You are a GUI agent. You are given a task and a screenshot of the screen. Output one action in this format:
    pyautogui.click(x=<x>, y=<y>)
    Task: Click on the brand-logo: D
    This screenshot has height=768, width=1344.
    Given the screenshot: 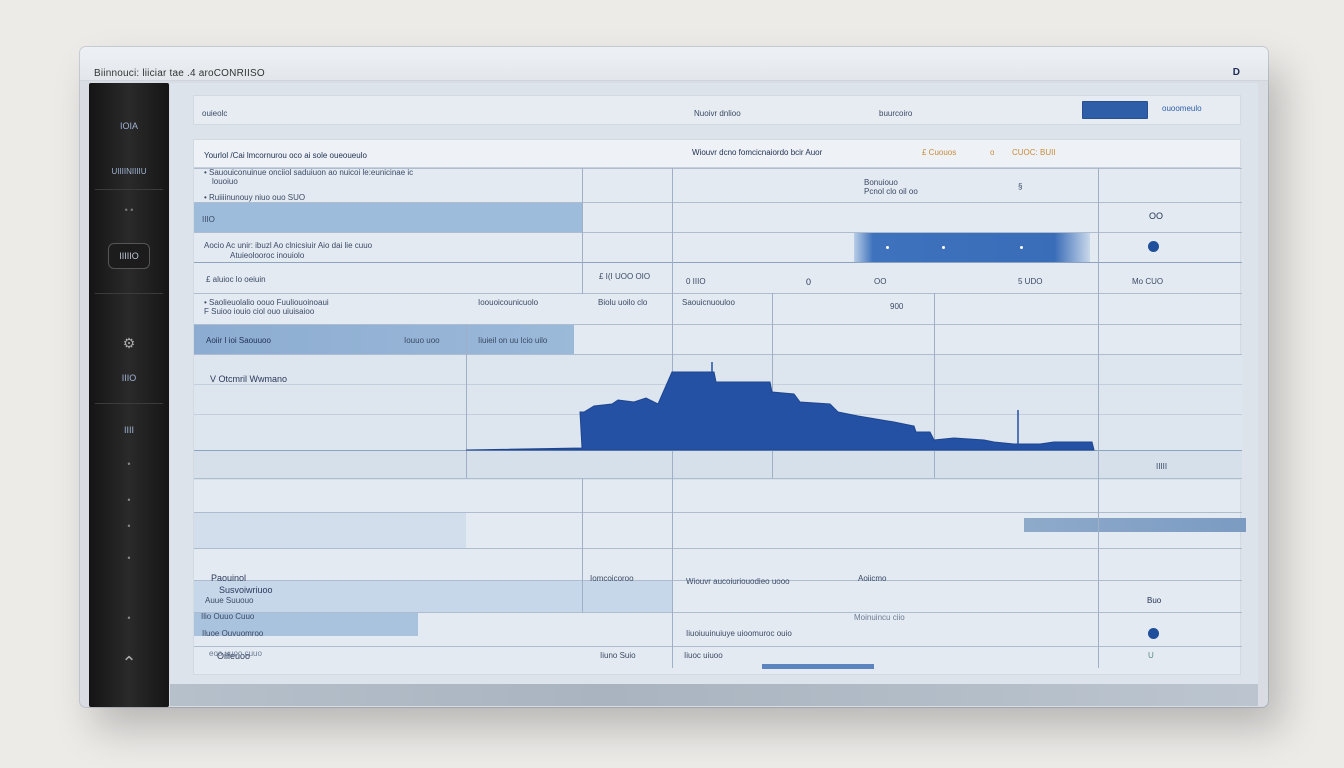 What is the action you would take?
    pyautogui.click(x=1236, y=72)
    